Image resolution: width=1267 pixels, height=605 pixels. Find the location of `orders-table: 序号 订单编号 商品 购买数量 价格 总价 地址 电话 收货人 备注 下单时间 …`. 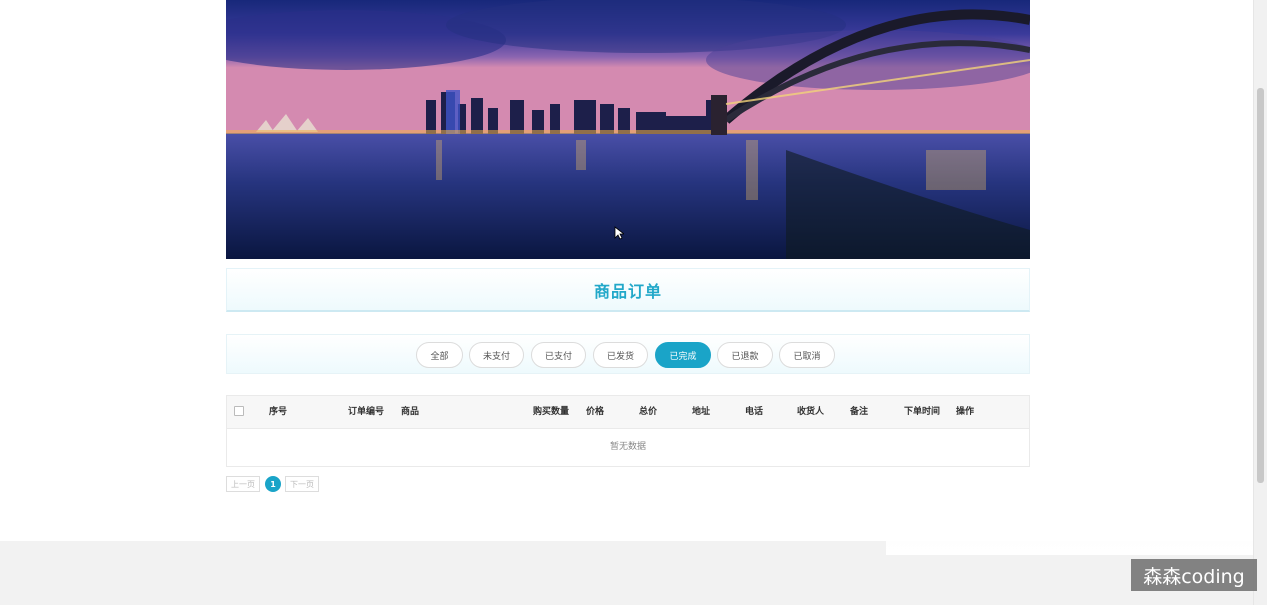

orders-table: 序号 订单编号 商品 购买数量 价格 总价 地址 电话 收货人 备注 下单时间 … is located at coordinates (628, 431).